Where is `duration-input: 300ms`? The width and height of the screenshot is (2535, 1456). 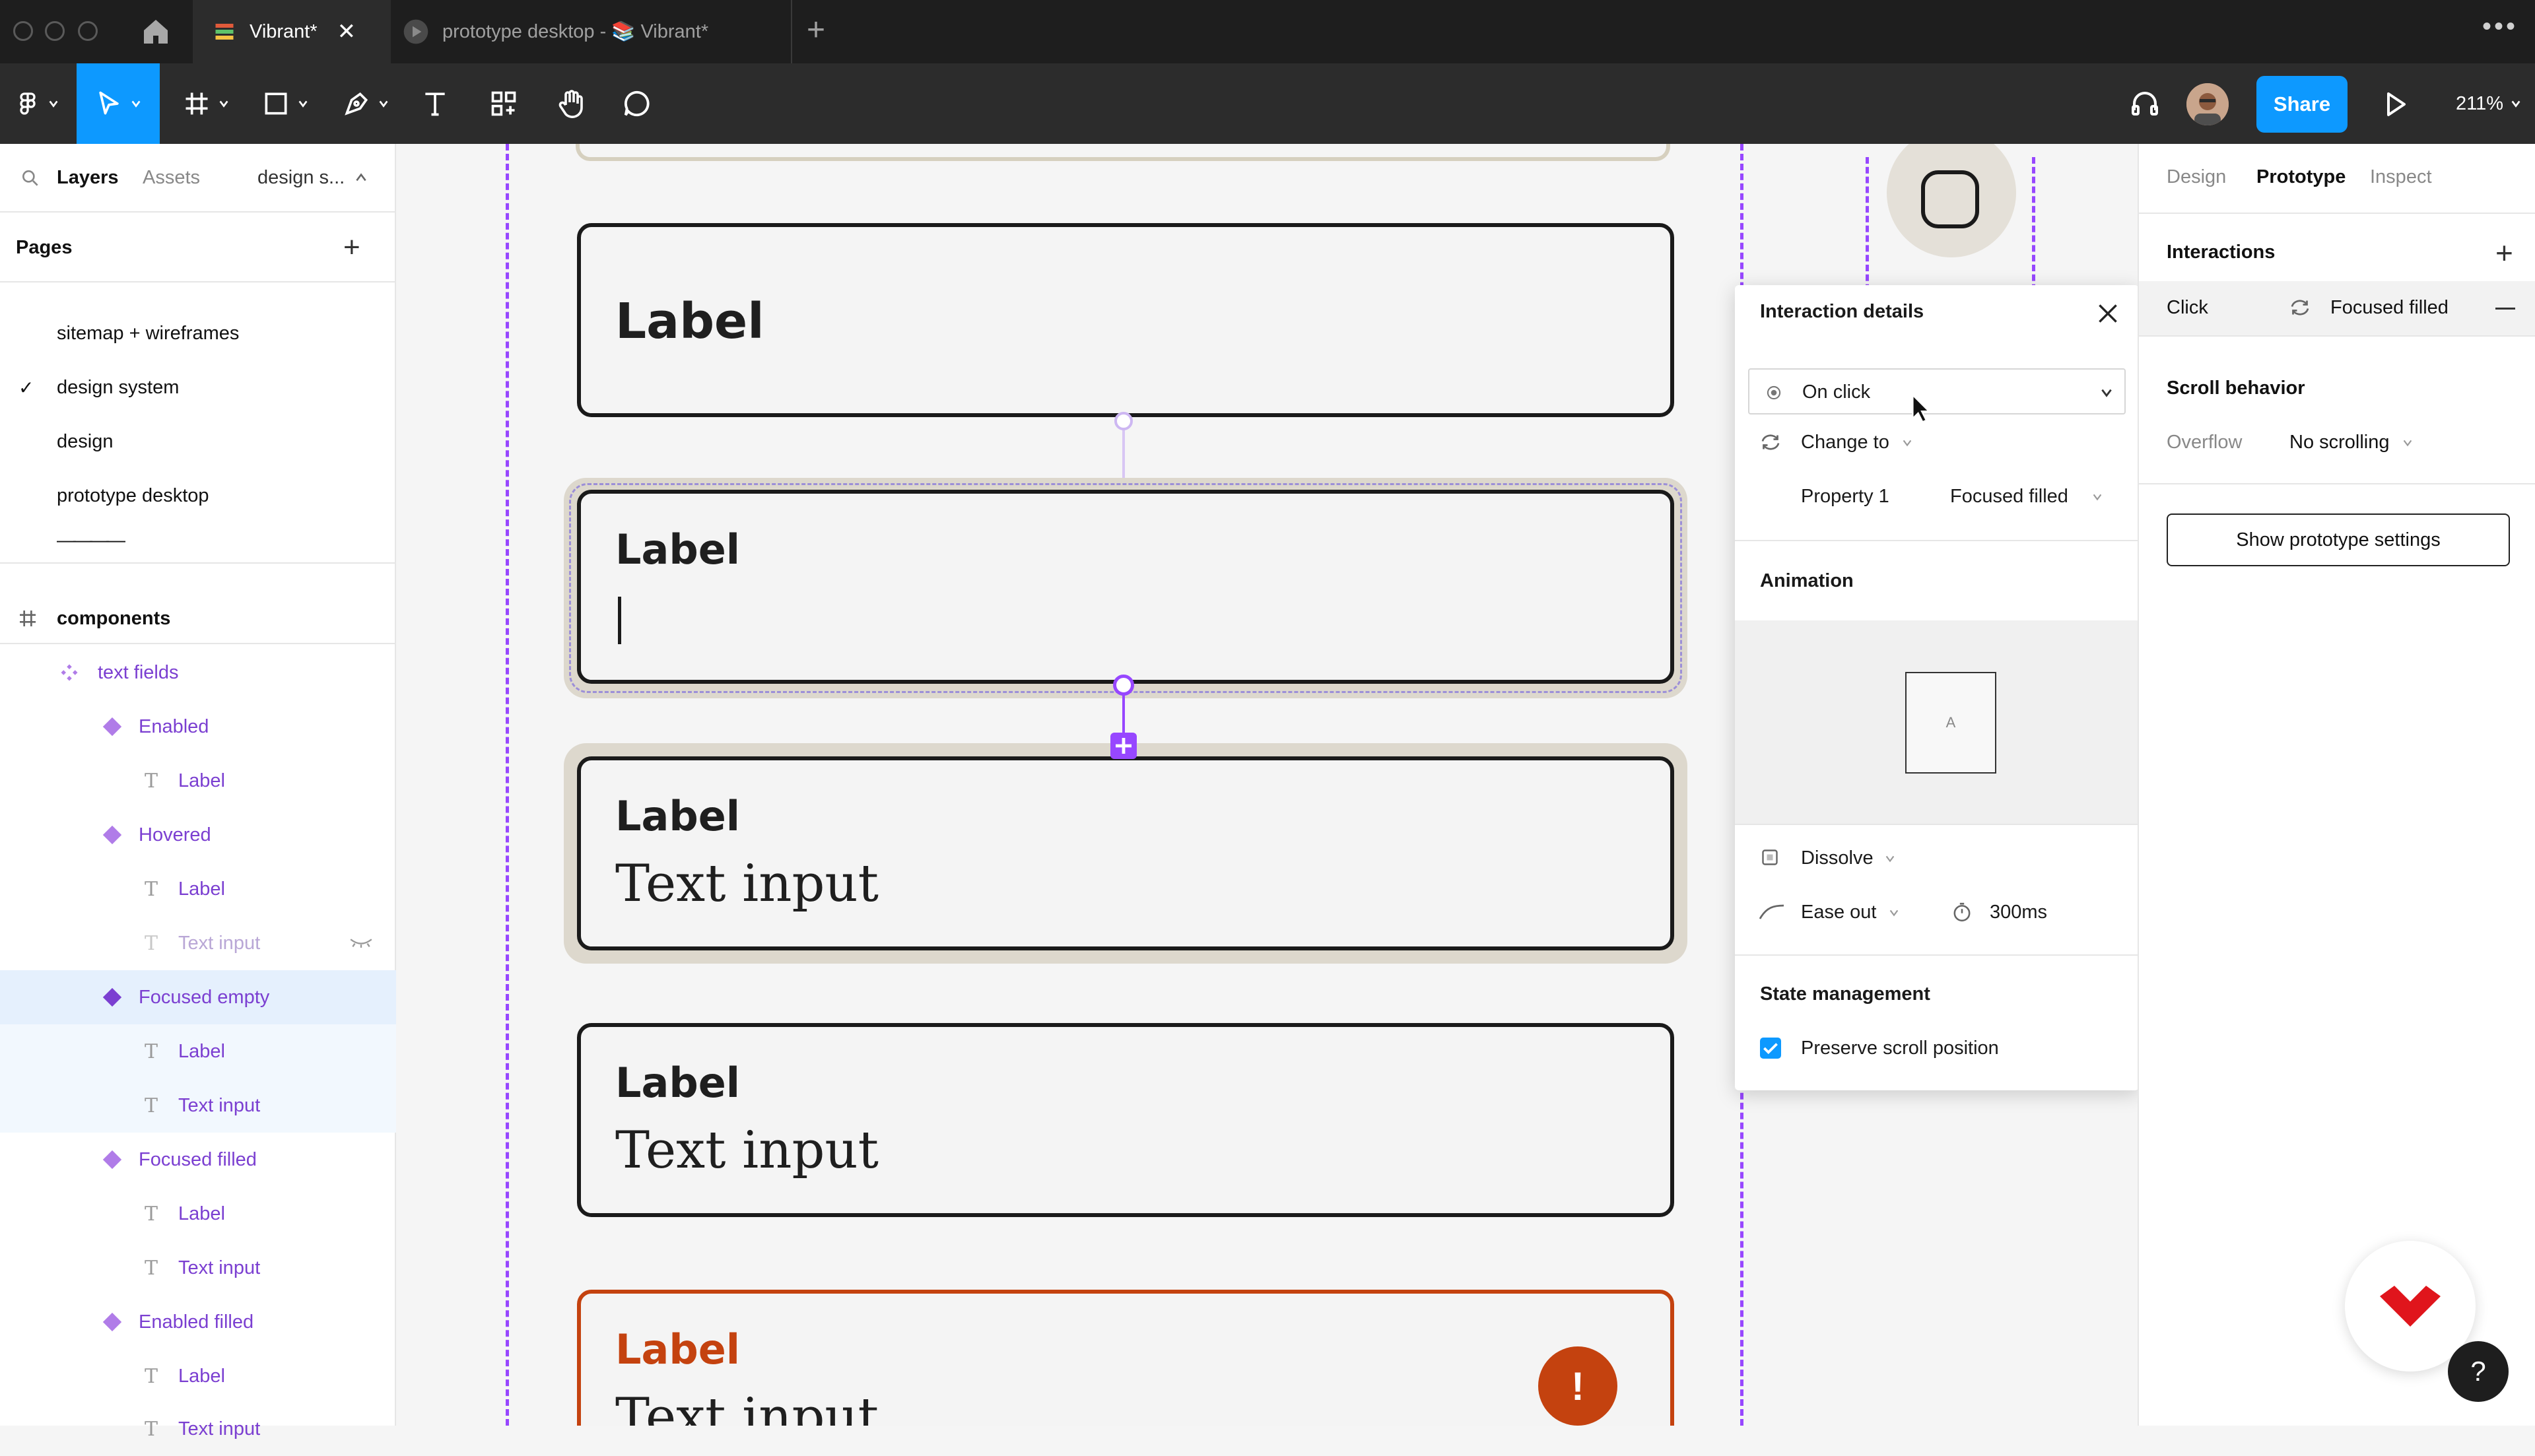 duration-input: 300ms is located at coordinates (2018, 912).